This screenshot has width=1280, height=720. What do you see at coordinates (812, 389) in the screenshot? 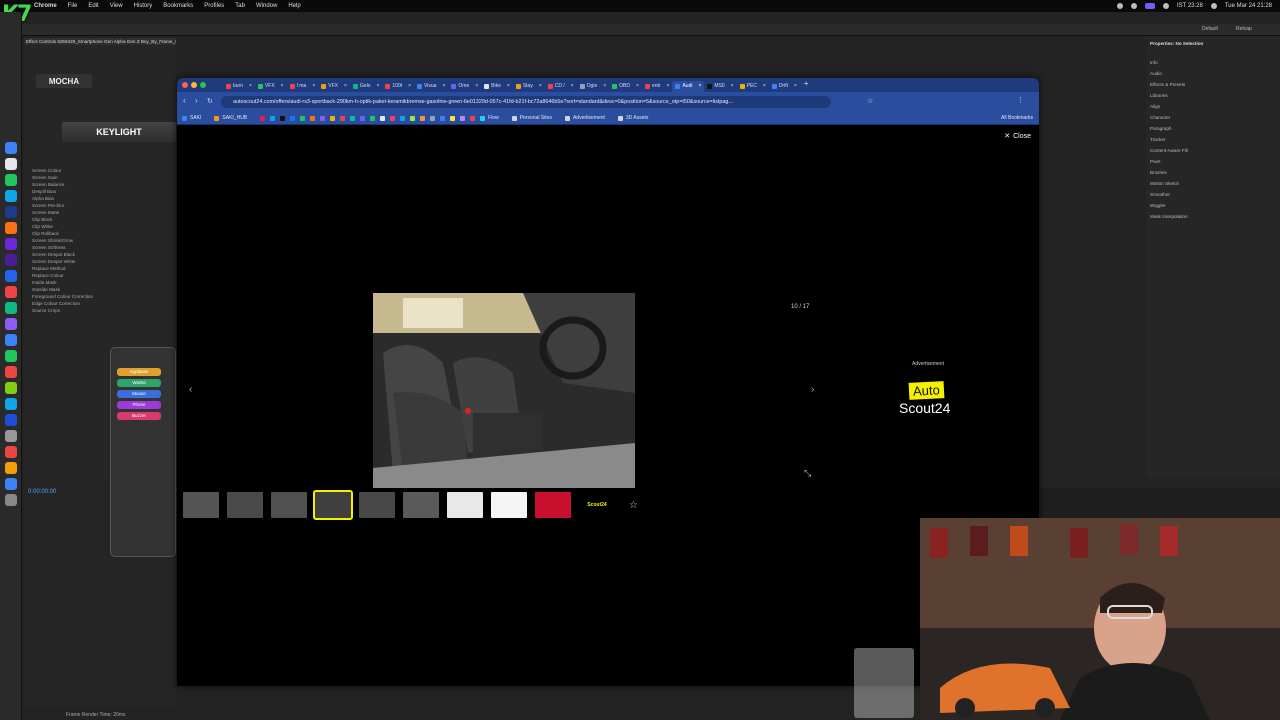
I see `next-image-arrow-icon: ›` at bounding box center [812, 389].